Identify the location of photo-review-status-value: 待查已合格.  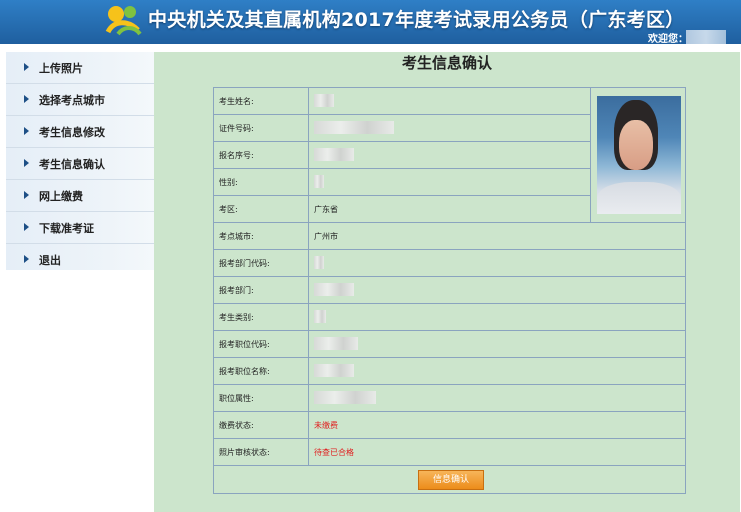
(334, 452).